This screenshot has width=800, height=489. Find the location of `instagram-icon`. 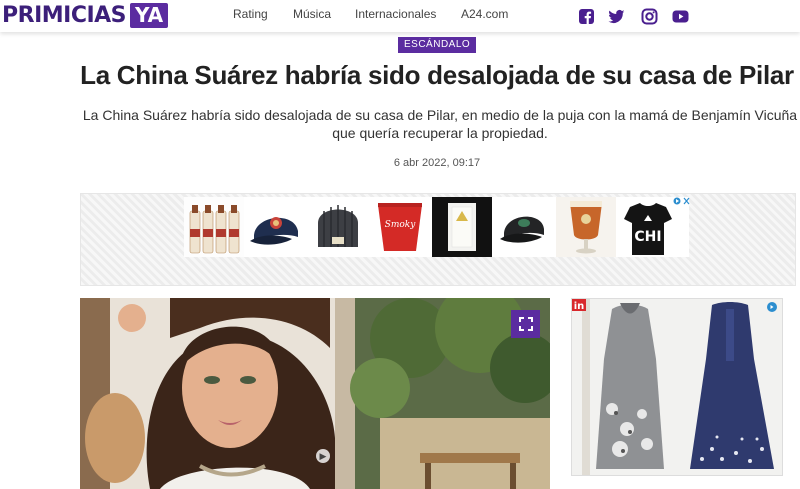

instagram-icon is located at coordinates (649, 16).